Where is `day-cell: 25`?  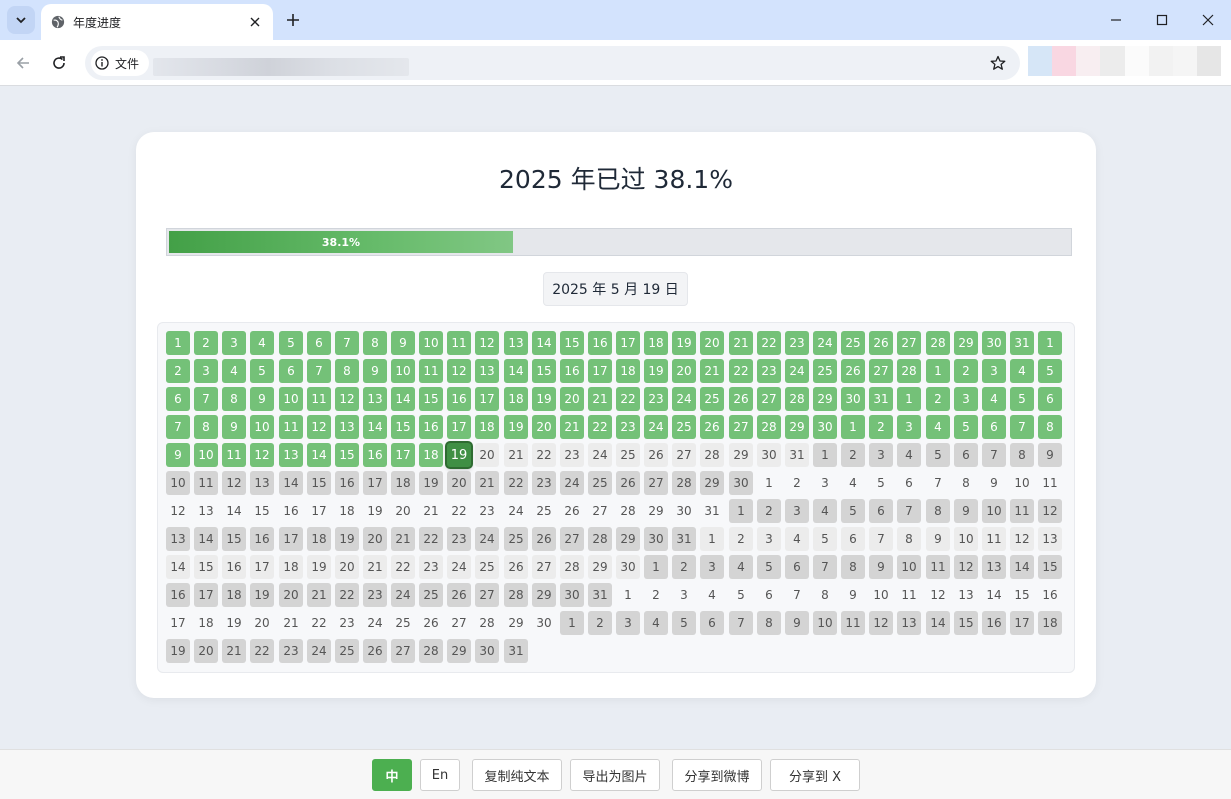
day-cell: 25 is located at coordinates (516, 539).